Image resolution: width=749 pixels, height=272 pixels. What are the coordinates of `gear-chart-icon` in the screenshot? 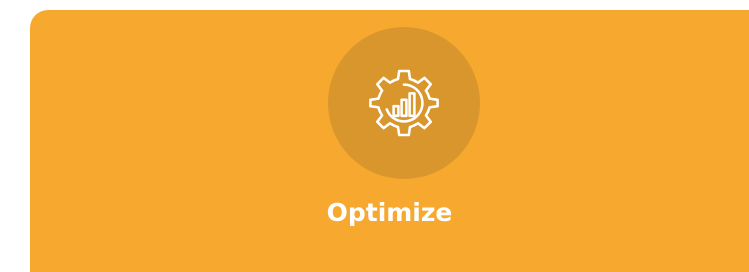 It's located at (404, 103).